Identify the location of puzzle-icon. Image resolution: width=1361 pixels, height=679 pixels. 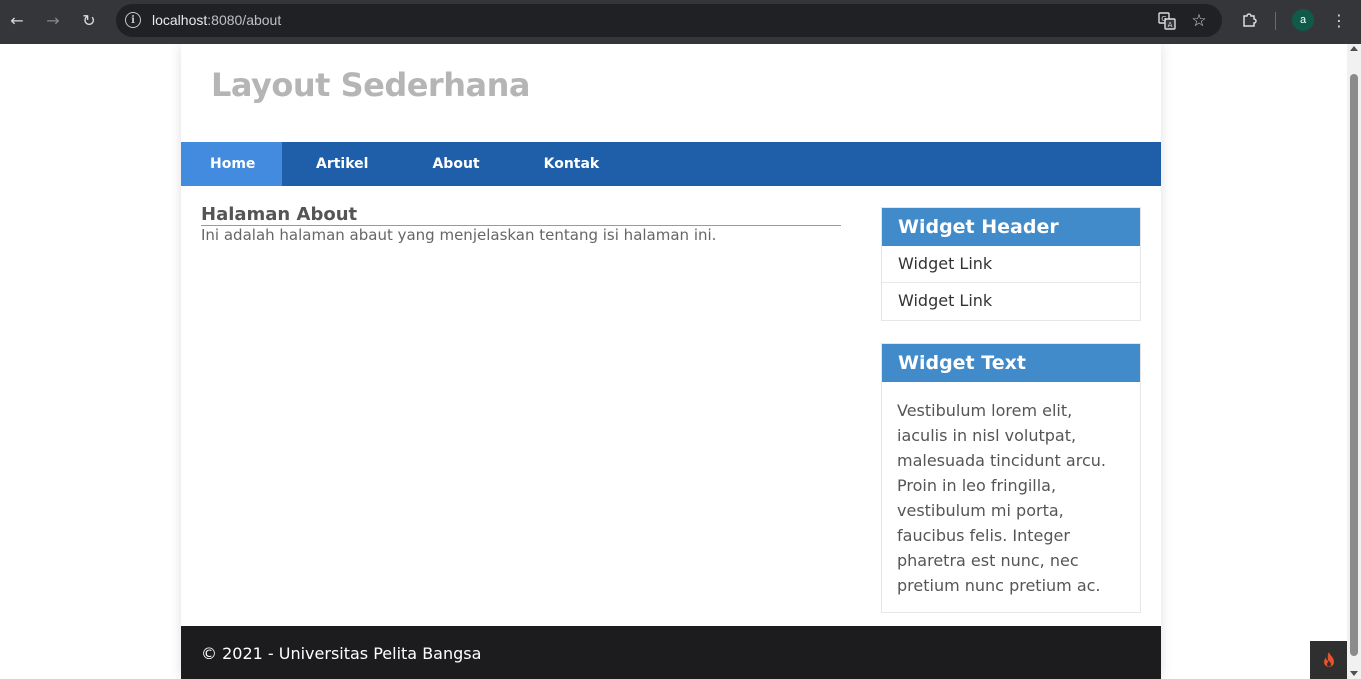
(1249, 20).